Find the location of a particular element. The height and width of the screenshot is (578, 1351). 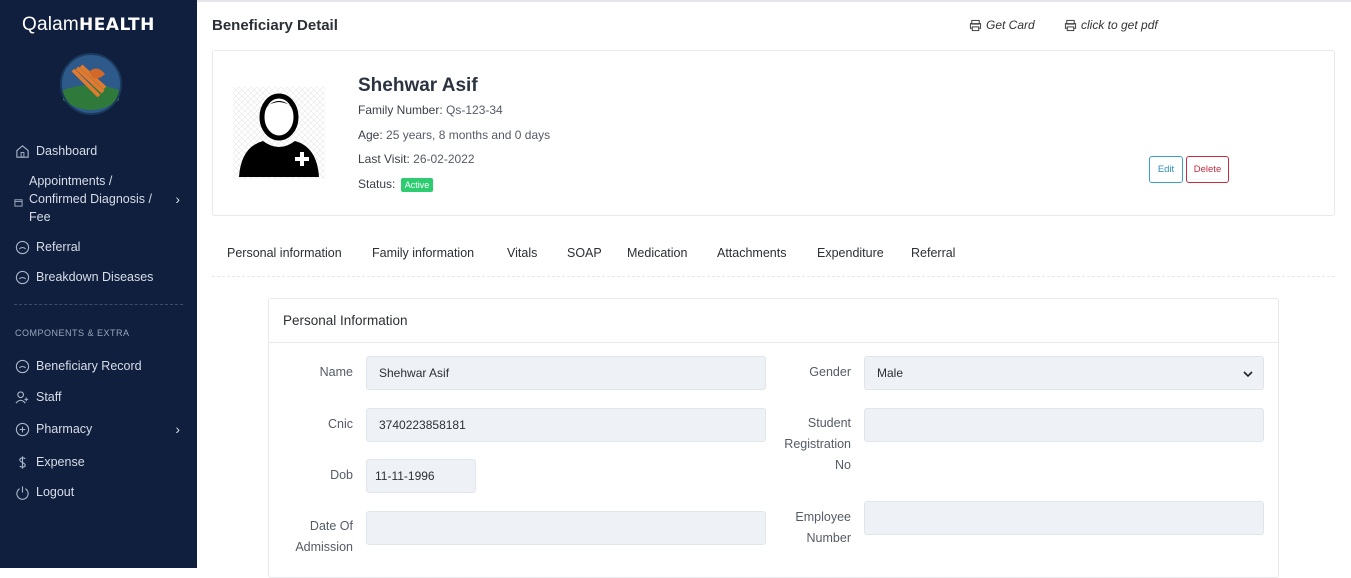

get-card-link: Get Card is located at coordinates (1002, 25).